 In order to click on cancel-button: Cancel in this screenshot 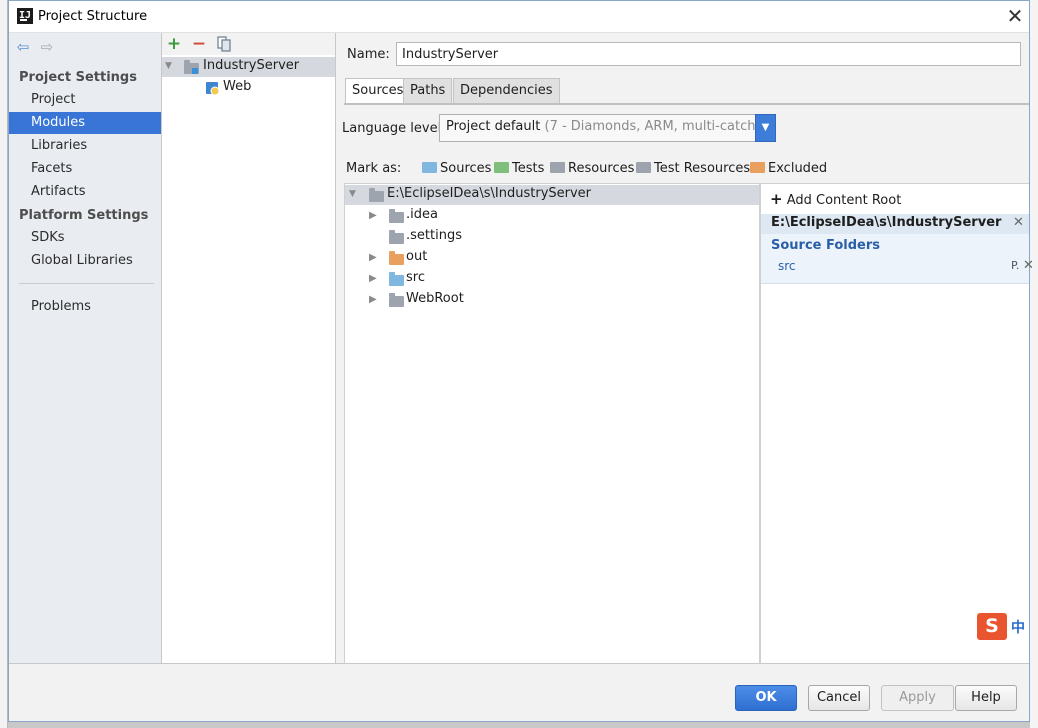, I will do `click(839, 698)`.